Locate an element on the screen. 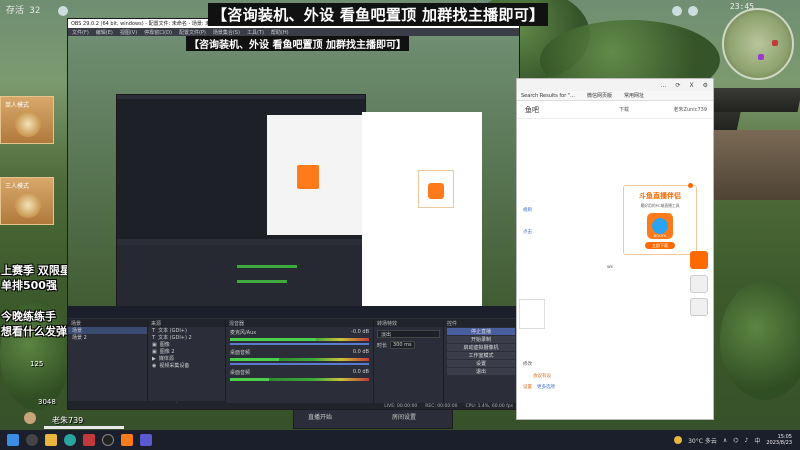 Image resolution: width=800 pixels, height=450 pixels. source-item-label: 文本 (GDI+) is located at coordinates (172, 331).